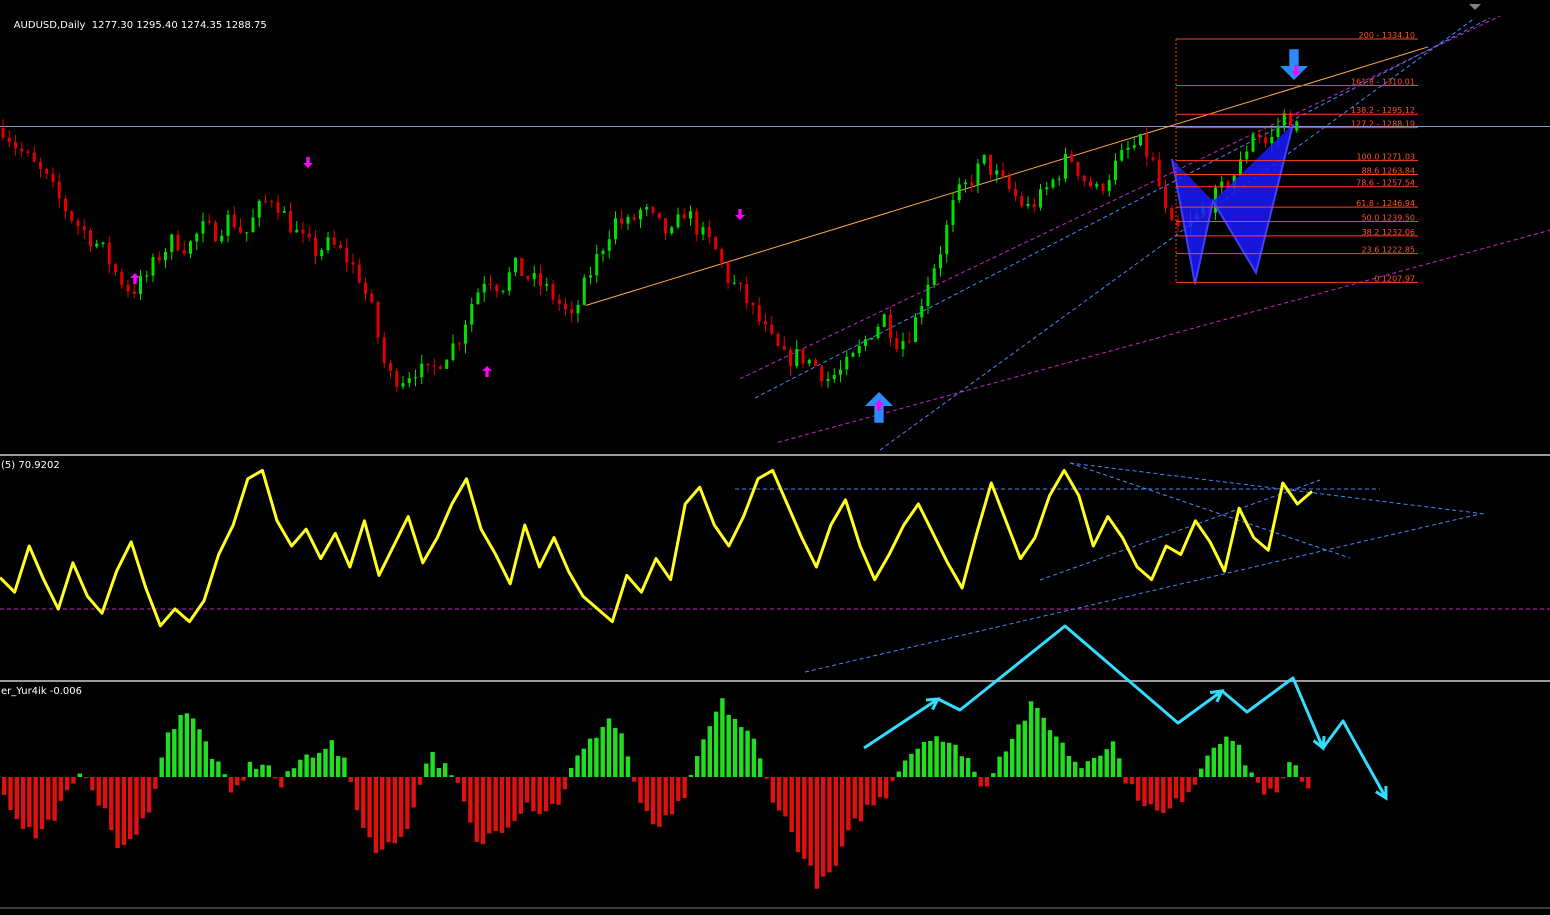 The width and height of the screenshot is (1550, 915). What do you see at coordinates (49, 25) in the screenshot?
I see `symbol-name: AUDUSD,Daily` at bounding box center [49, 25].